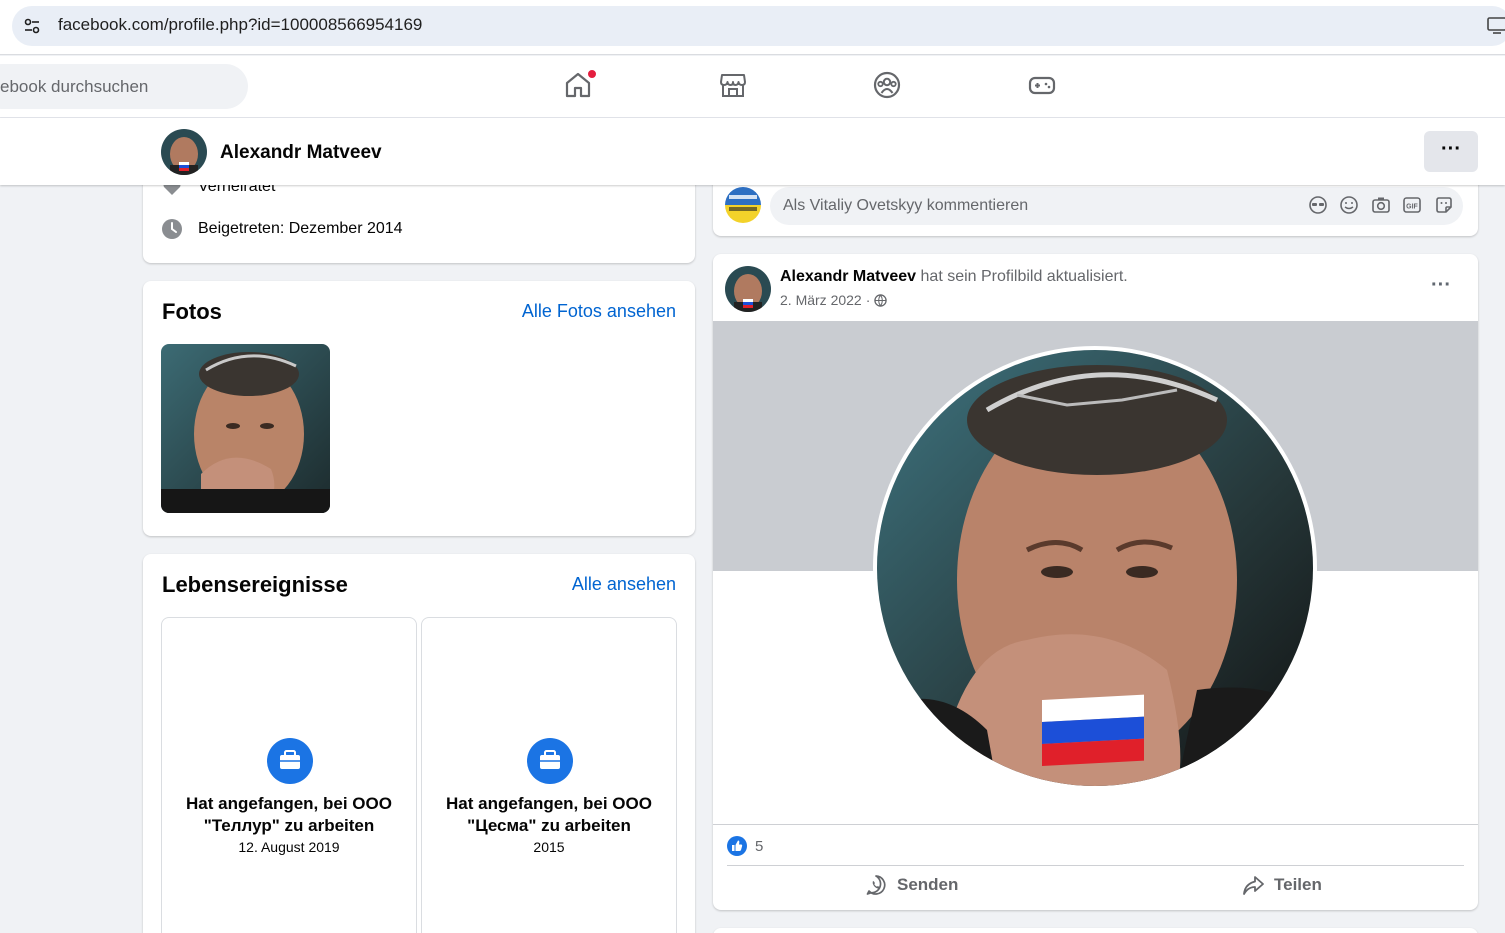 The height and width of the screenshot is (933, 1505). I want to click on intro-joined: Beigetreten: Dezember 2014, so click(282, 229).